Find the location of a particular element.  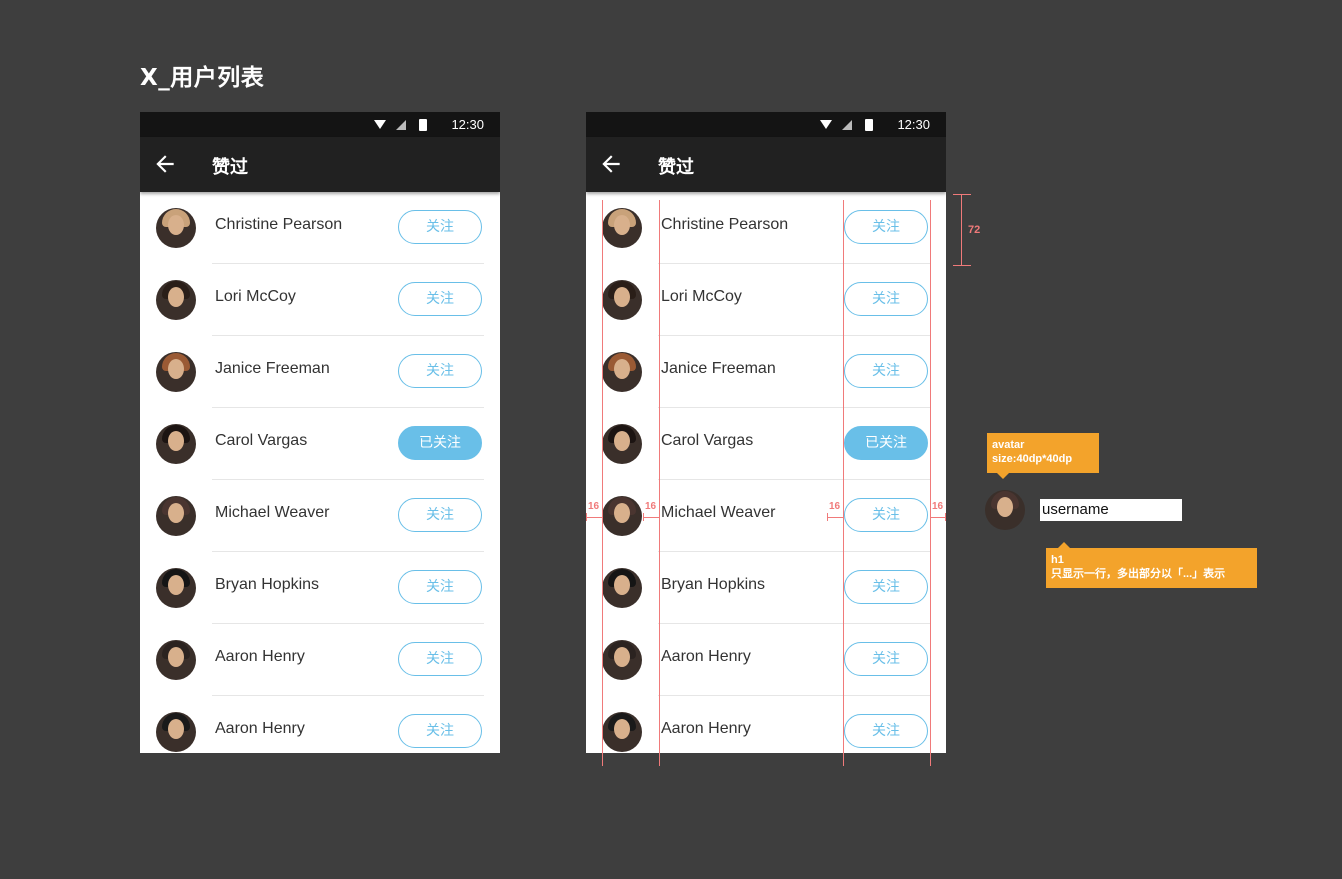

status-time: 12:30 is located at coordinates (467, 124).